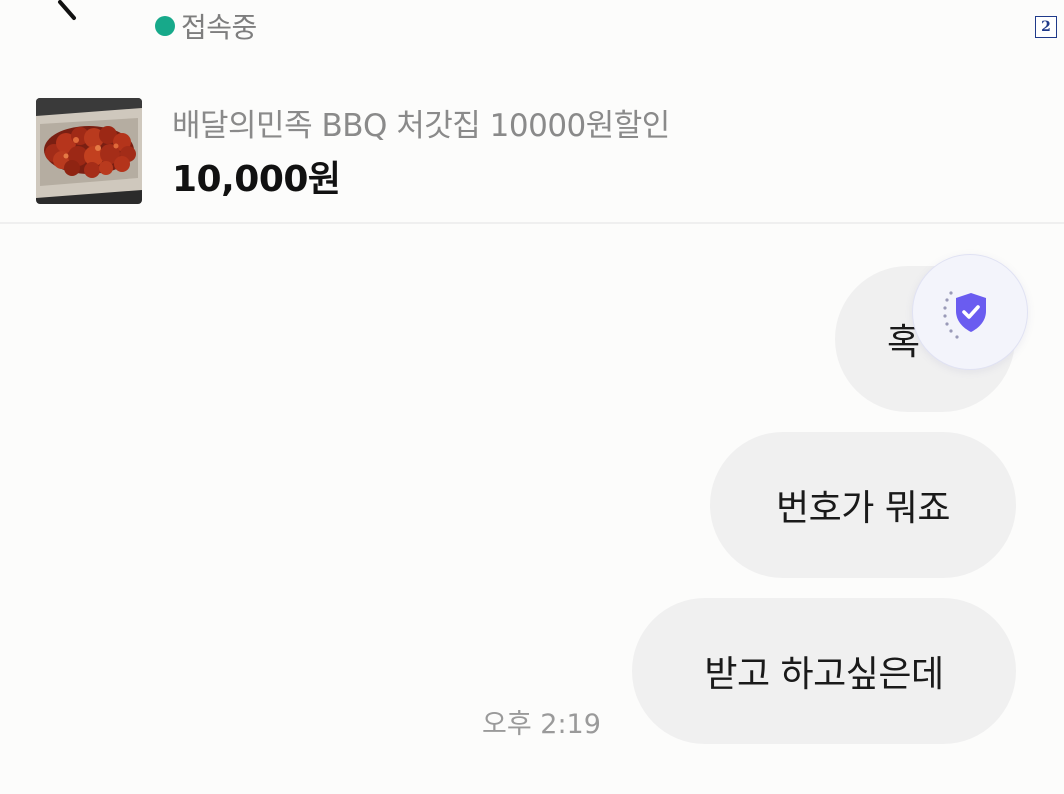 This screenshot has height=794, width=1064. What do you see at coordinates (89, 151) in the screenshot?
I see `product-thumbnail` at bounding box center [89, 151].